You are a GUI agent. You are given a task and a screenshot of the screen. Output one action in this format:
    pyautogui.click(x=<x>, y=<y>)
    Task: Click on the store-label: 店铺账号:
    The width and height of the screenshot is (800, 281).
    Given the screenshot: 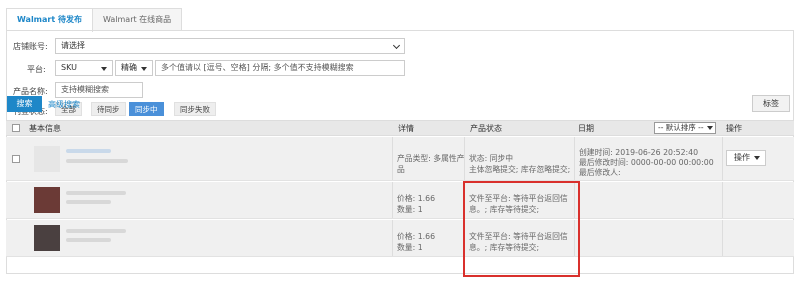 What is the action you would take?
    pyautogui.click(x=30, y=46)
    